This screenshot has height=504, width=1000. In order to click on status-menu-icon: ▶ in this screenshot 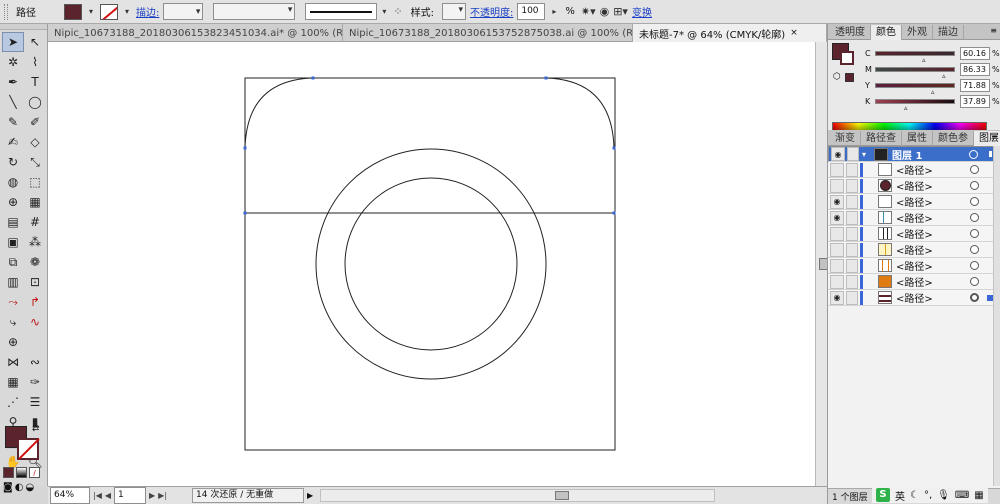, I will do `click(310, 495)`.